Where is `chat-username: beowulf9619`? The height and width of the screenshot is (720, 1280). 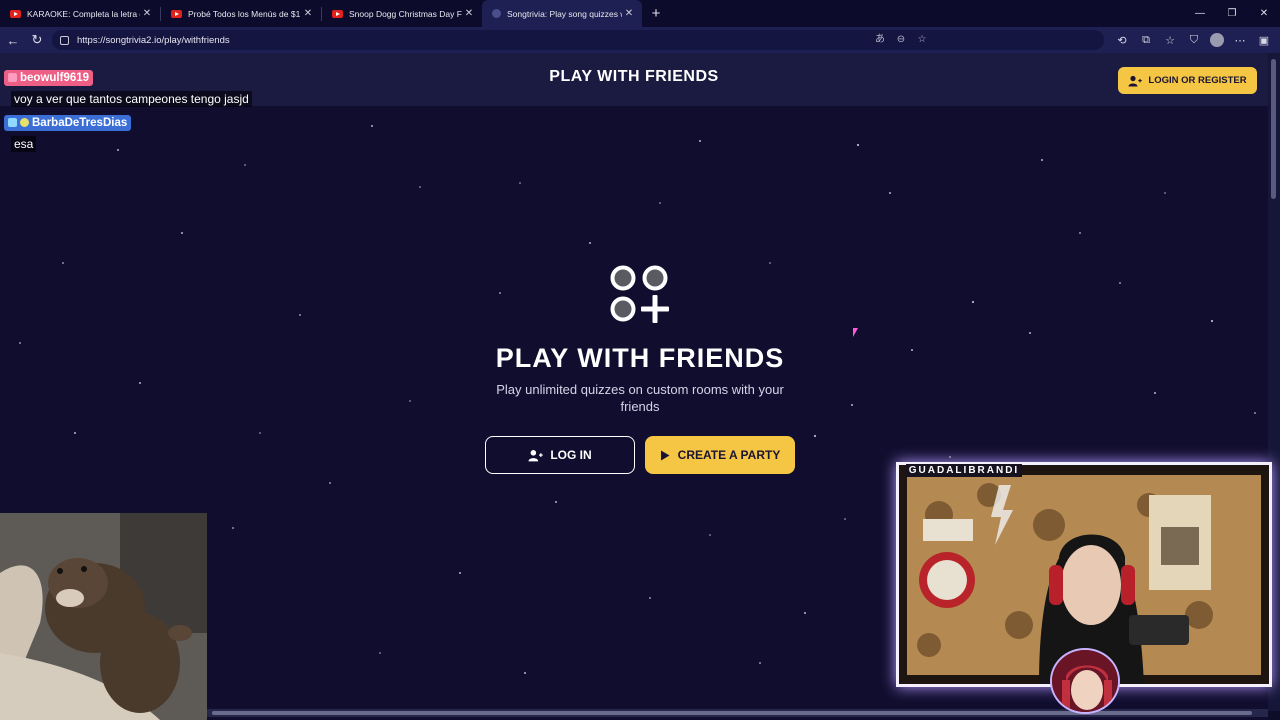 chat-username: beowulf9619 is located at coordinates (49, 77).